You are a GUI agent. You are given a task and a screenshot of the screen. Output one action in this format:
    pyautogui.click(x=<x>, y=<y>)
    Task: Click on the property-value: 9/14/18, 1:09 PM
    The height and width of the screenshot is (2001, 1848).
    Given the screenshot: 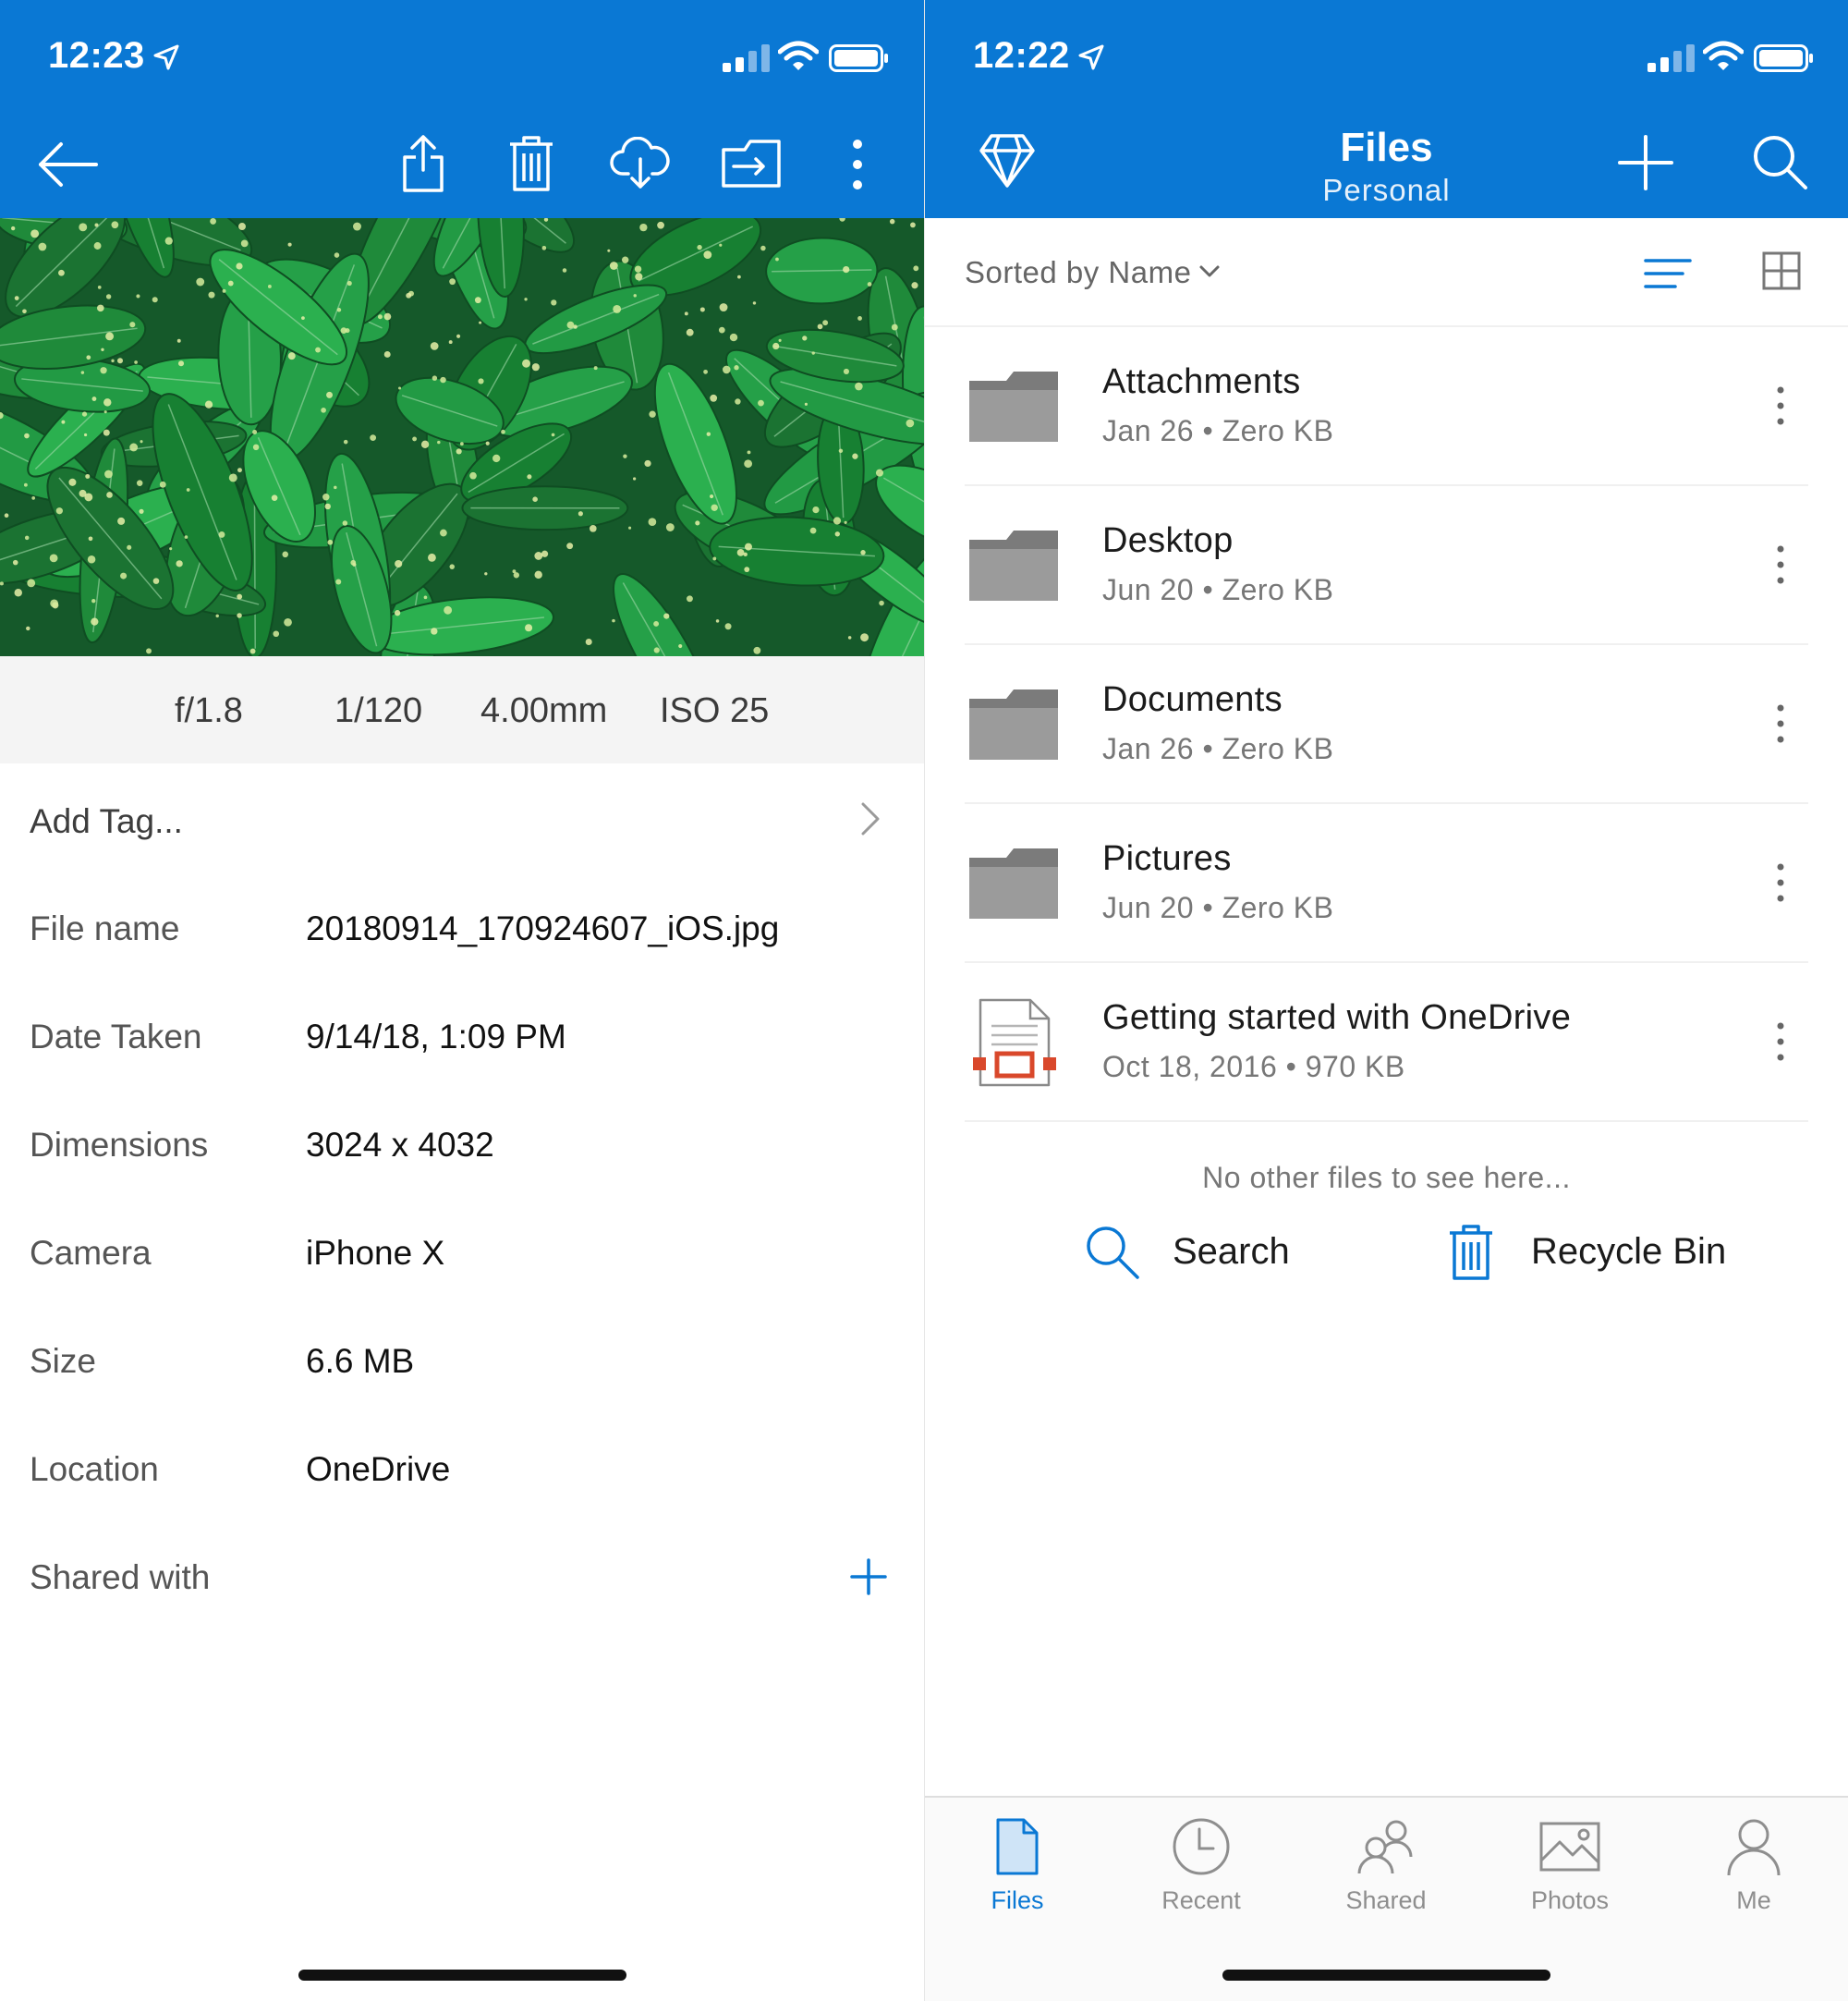 What is the action you would take?
    pyautogui.click(x=436, y=1036)
    